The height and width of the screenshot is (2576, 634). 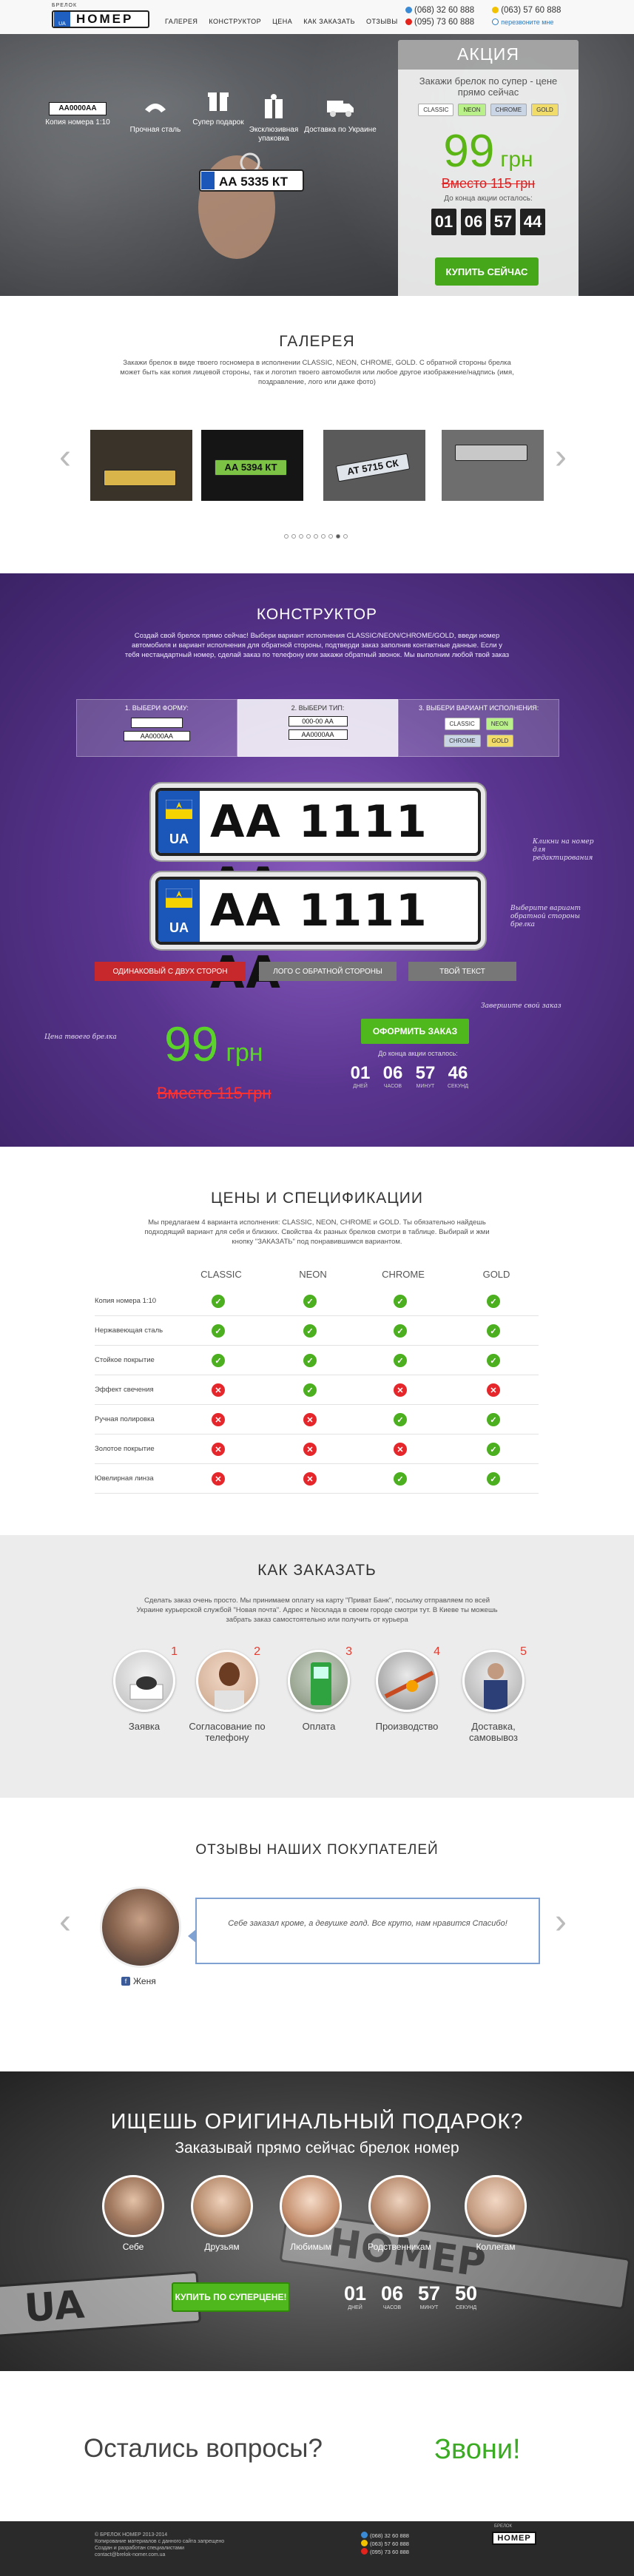 What do you see at coordinates (499, 724) in the screenshot?
I see `variant-neon: NEON` at bounding box center [499, 724].